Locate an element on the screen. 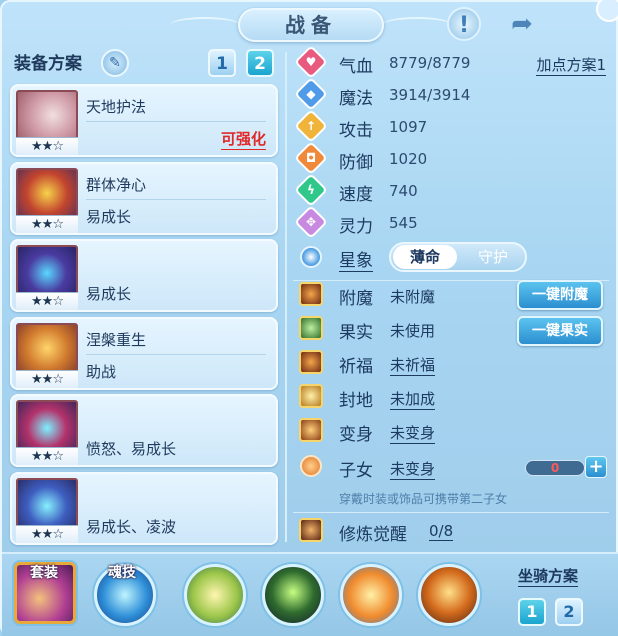 The image size is (618, 636). child-label: 子女 is located at coordinates (356, 471).